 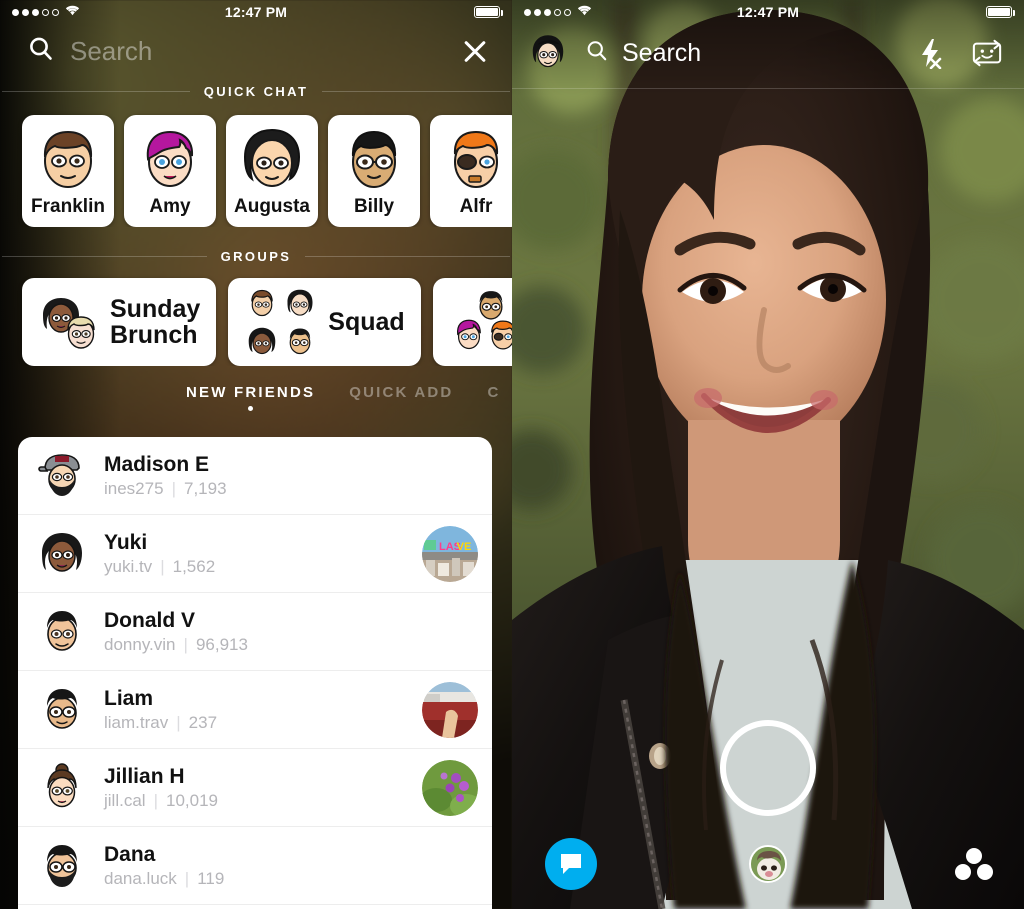 I want to click on quick-chat-section-header: QUICK CHAT, so click(x=256, y=91).